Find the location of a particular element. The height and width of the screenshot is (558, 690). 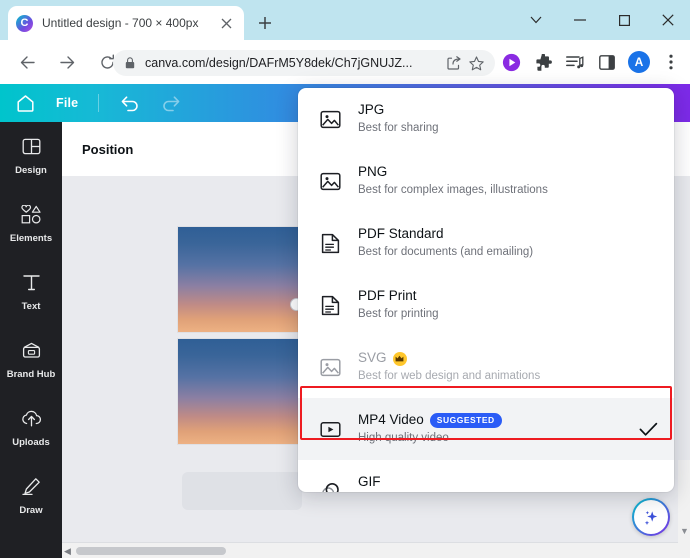

file-menu-button: File is located at coordinates (67, 103).